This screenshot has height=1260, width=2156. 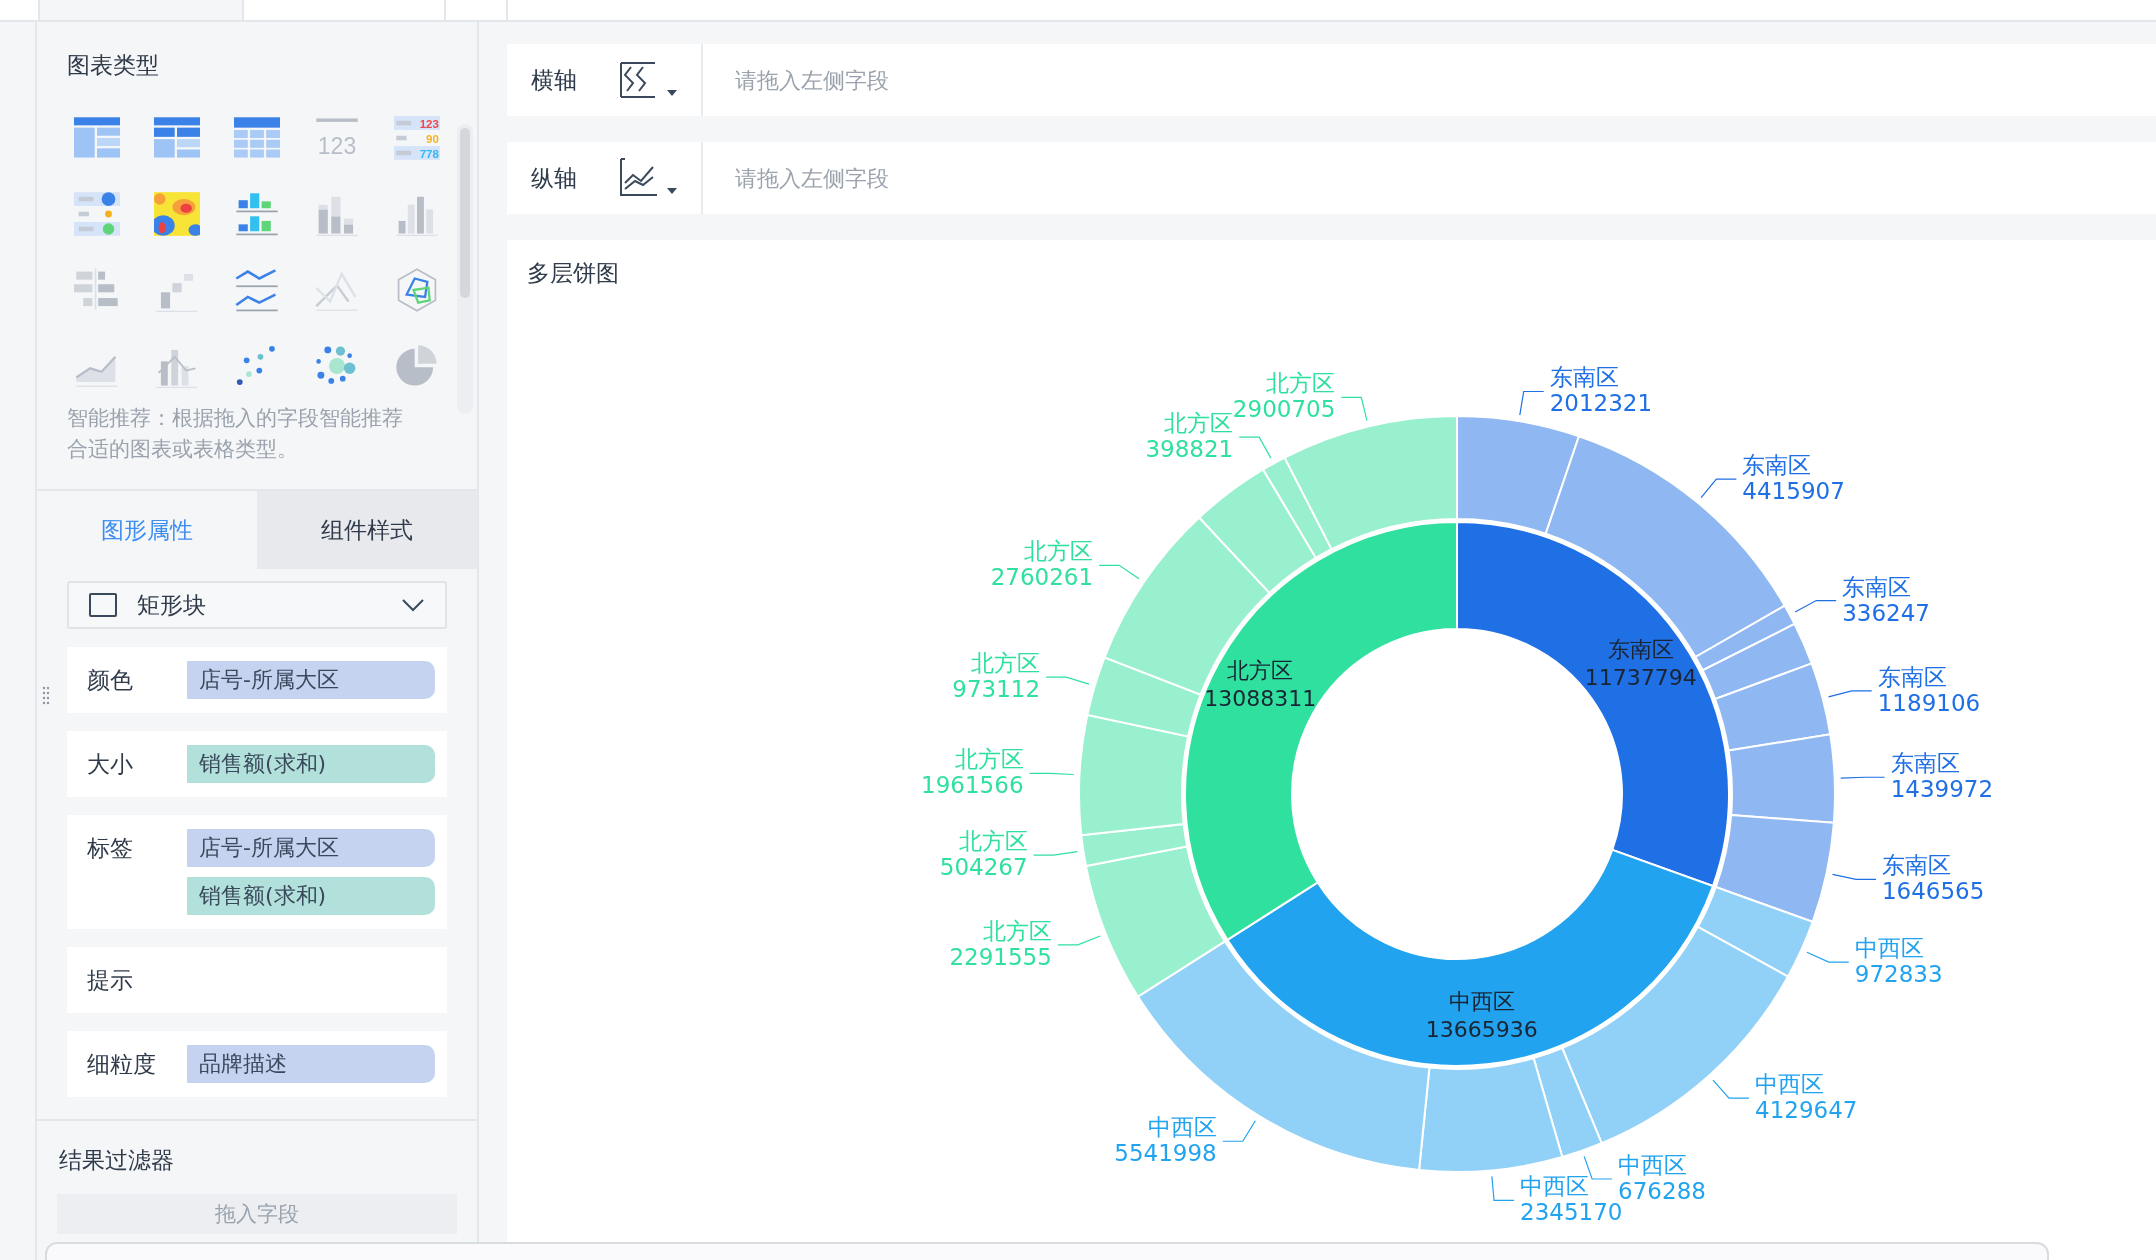 I want to click on multi-line-icon, so click(x=257, y=290).